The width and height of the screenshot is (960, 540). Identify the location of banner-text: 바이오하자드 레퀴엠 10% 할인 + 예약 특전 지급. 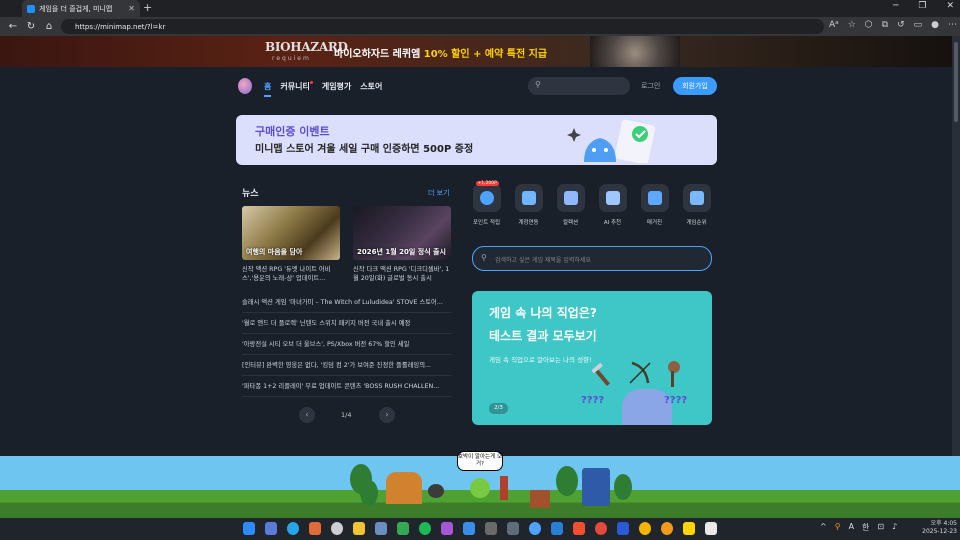
(440, 52).